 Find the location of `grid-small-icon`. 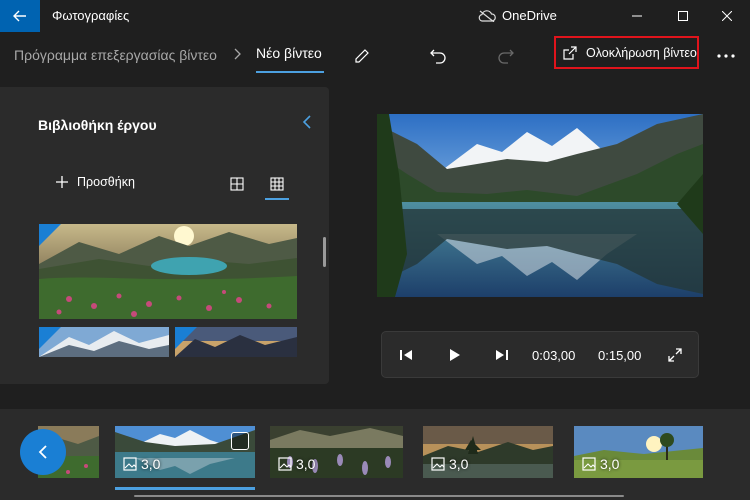

grid-small-icon is located at coordinates (277, 184).